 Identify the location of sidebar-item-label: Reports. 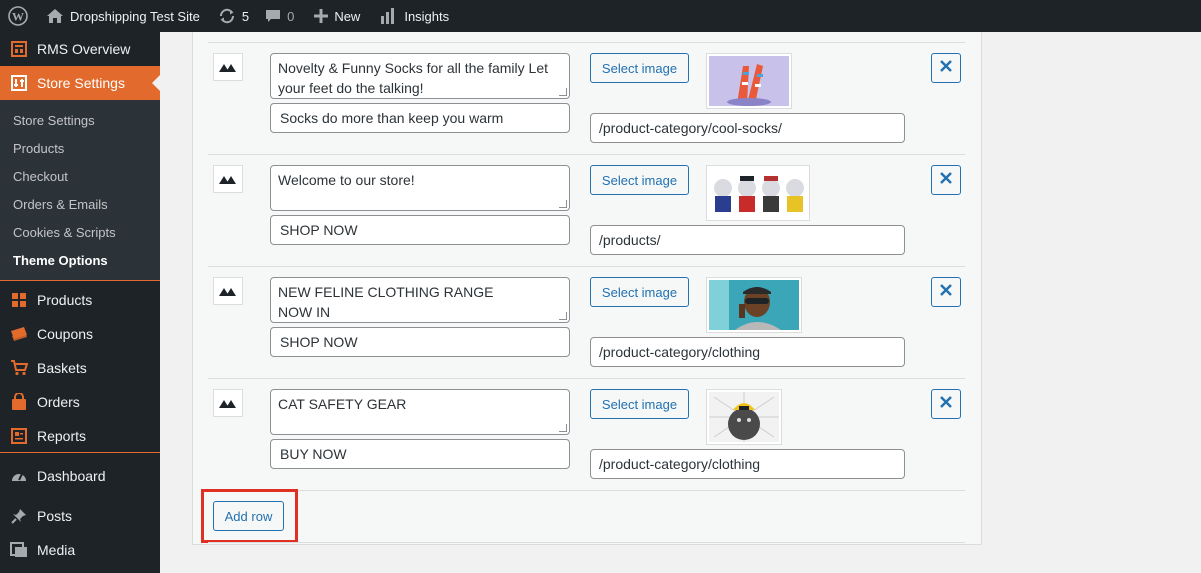
(62, 435).